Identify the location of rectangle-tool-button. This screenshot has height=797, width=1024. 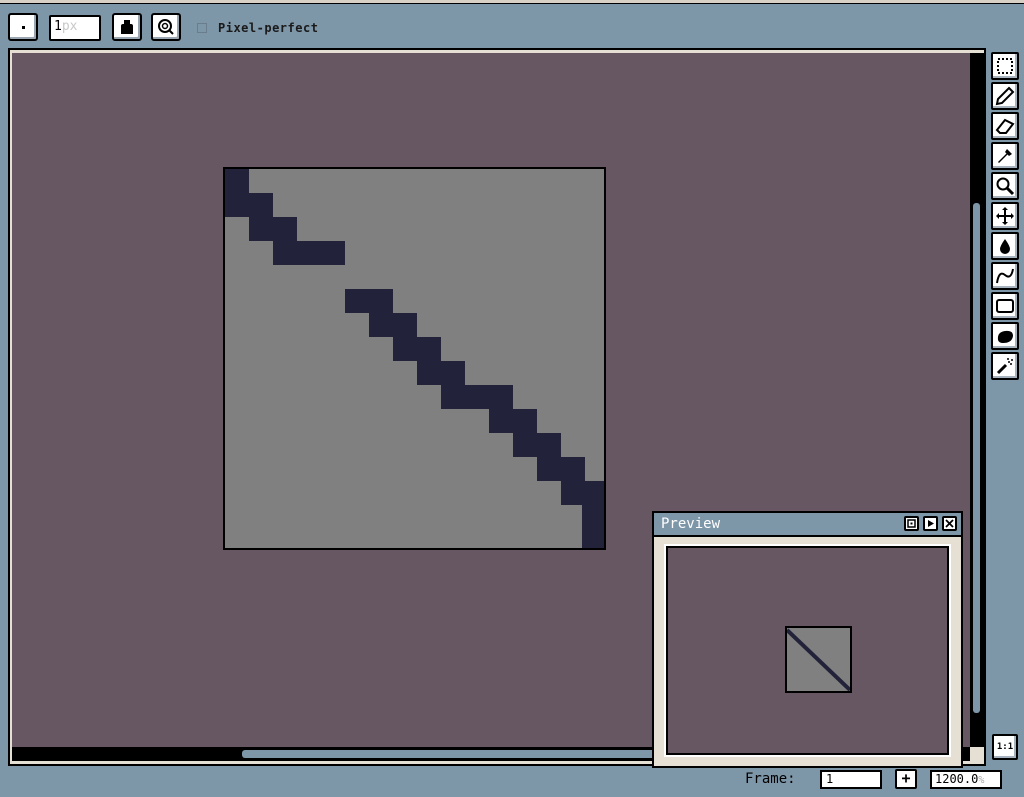
(1005, 306).